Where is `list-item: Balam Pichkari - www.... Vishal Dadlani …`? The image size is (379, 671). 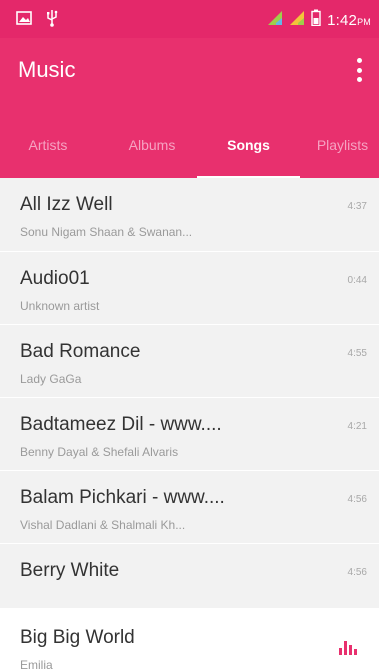 list-item: Balam Pichkari - www.... Vishal Dadlani … is located at coordinates (189, 505).